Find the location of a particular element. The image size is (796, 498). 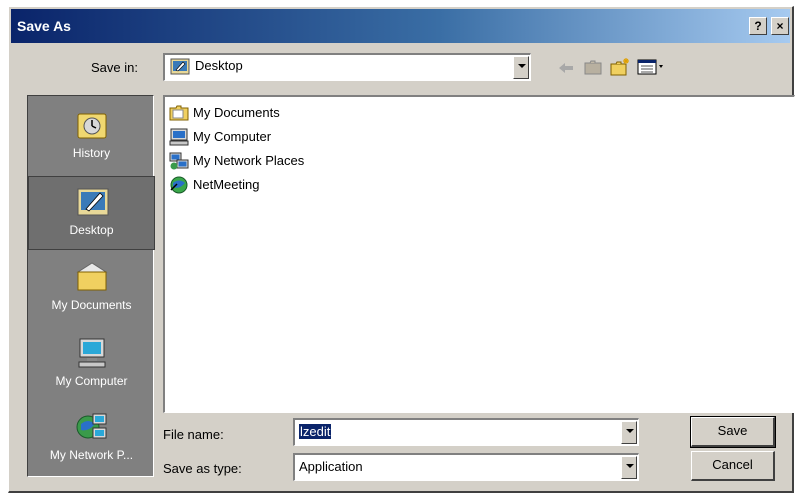

file-item-label: My Network Places is located at coordinates (249, 160).